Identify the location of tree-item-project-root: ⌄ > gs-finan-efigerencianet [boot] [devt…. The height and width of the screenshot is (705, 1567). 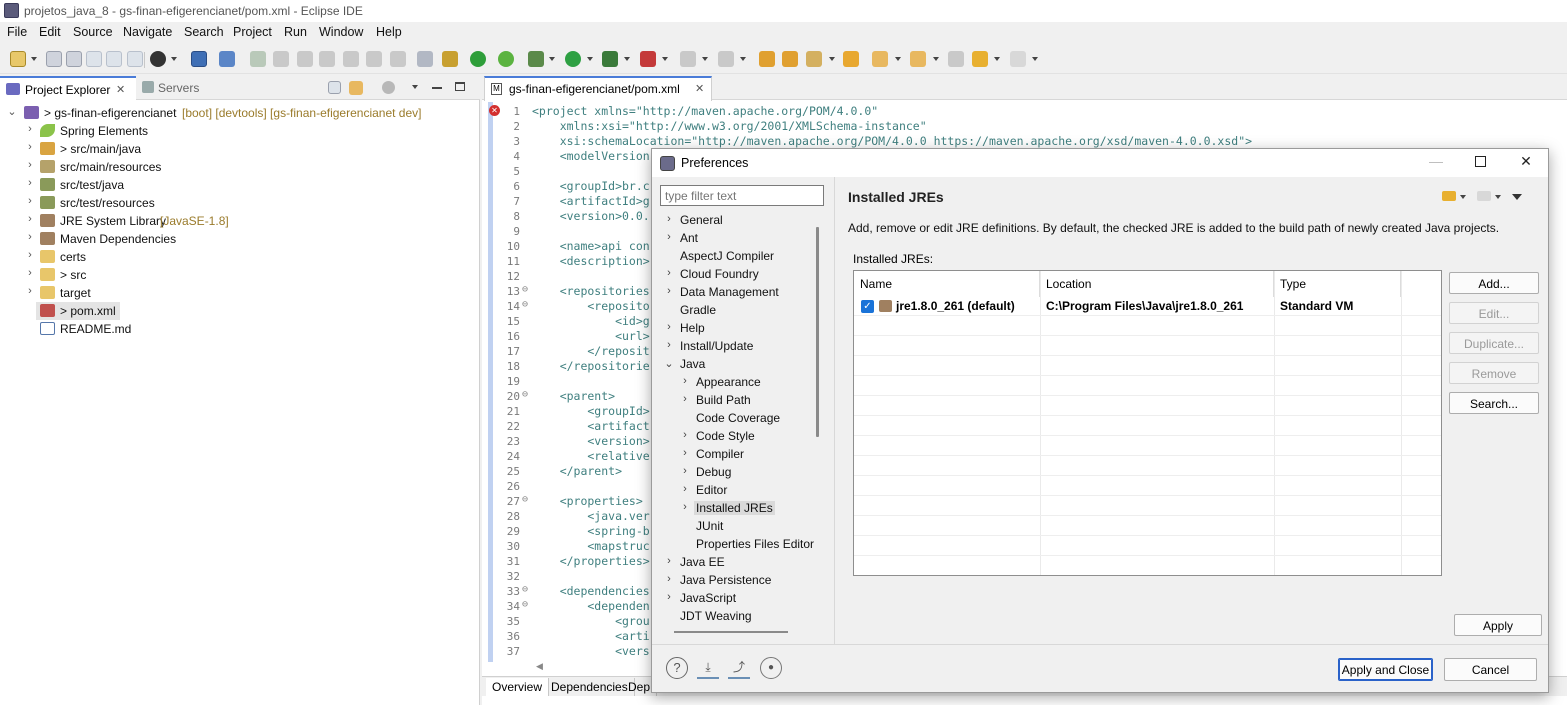
(240, 113).